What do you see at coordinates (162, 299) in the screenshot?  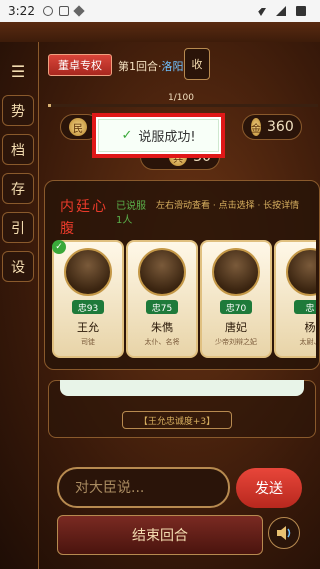 I see `character-card: 忠75 朱儁 太仆、名将` at bounding box center [162, 299].